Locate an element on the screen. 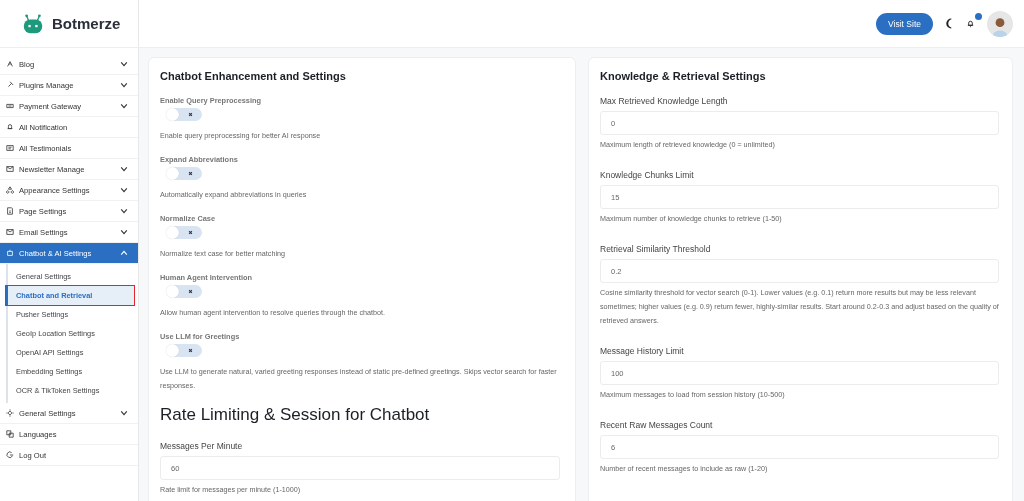 This screenshot has width=1024, height=501. card-title: Knowledge & Retrieval Settings is located at coordinates (683, 76).